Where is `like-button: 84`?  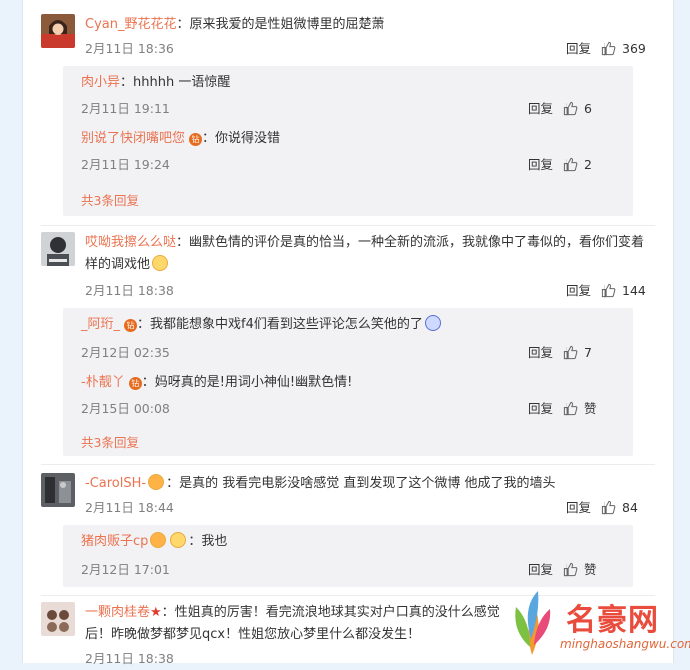
like-button: 84 is located at coordinates (631, 508).